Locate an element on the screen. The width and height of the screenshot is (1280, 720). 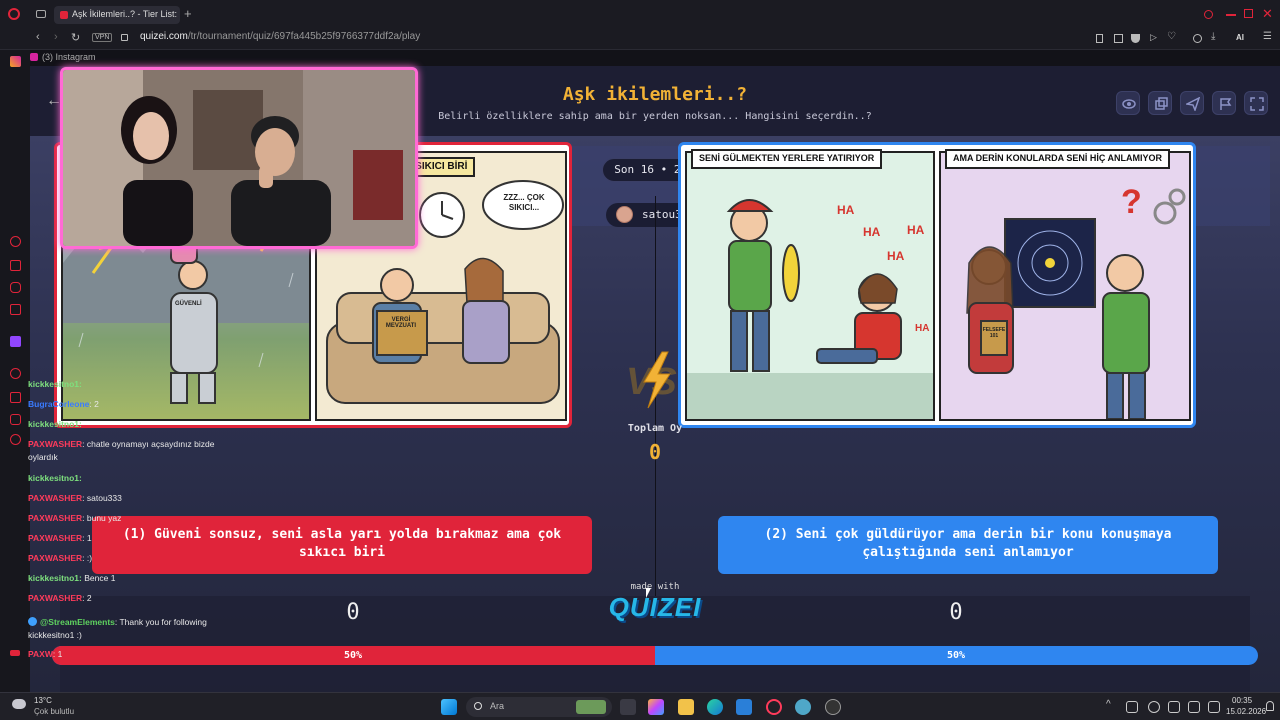
webcam-overlay is located at coordinates (239, 158).